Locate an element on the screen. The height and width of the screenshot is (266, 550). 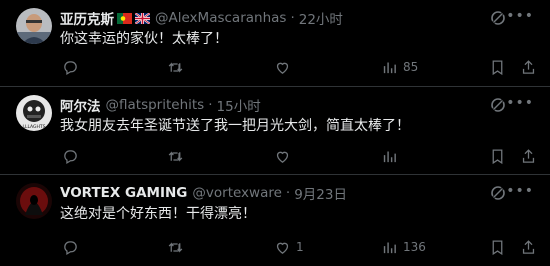
avatar-text: LLLAGHTS is located at coordinates (33, 127).